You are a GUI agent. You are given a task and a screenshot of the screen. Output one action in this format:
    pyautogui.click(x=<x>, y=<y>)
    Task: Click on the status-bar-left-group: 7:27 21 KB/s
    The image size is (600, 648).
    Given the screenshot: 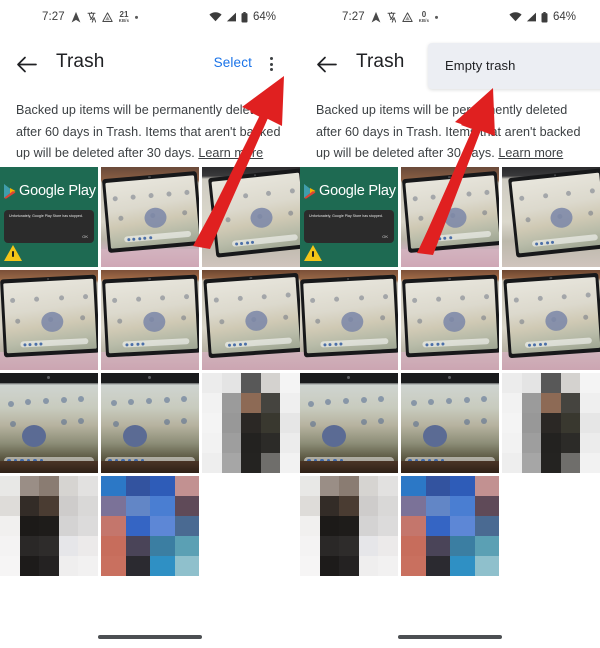 What is the action you would take?
    pyautogui.click(x=90, y=16)
    